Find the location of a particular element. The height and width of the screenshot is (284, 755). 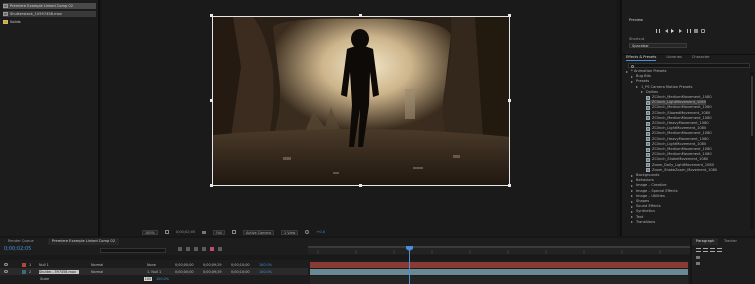

next-frame-icon is located at coordinates (681, 31).